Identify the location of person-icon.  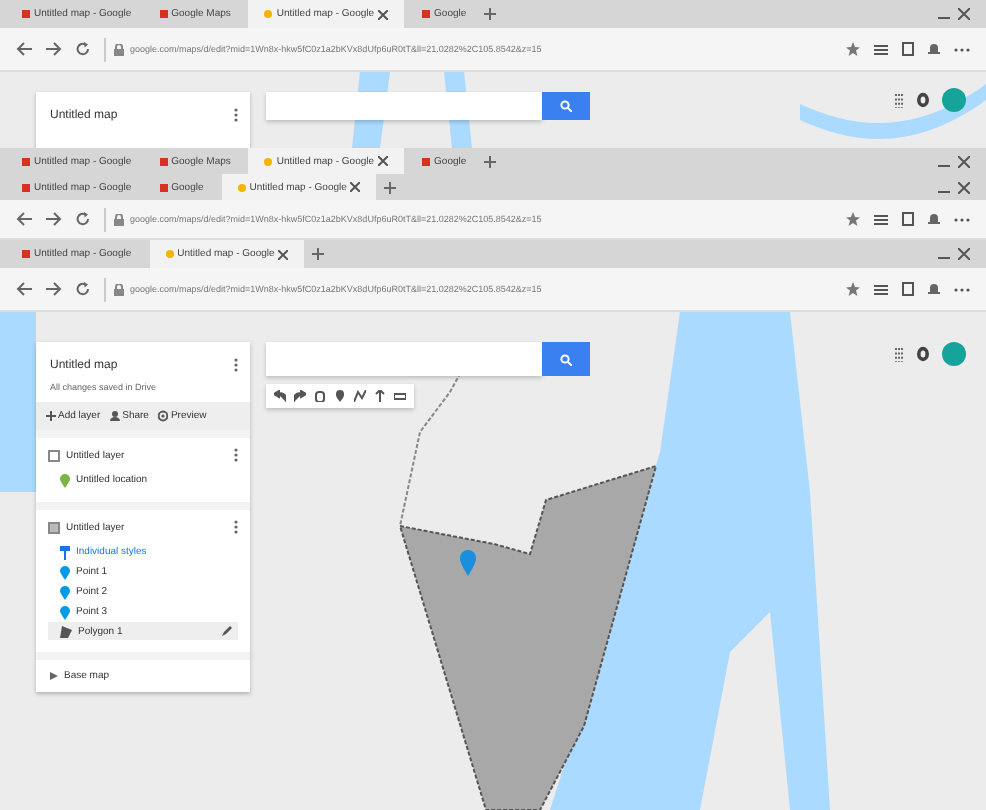
(115, 416).